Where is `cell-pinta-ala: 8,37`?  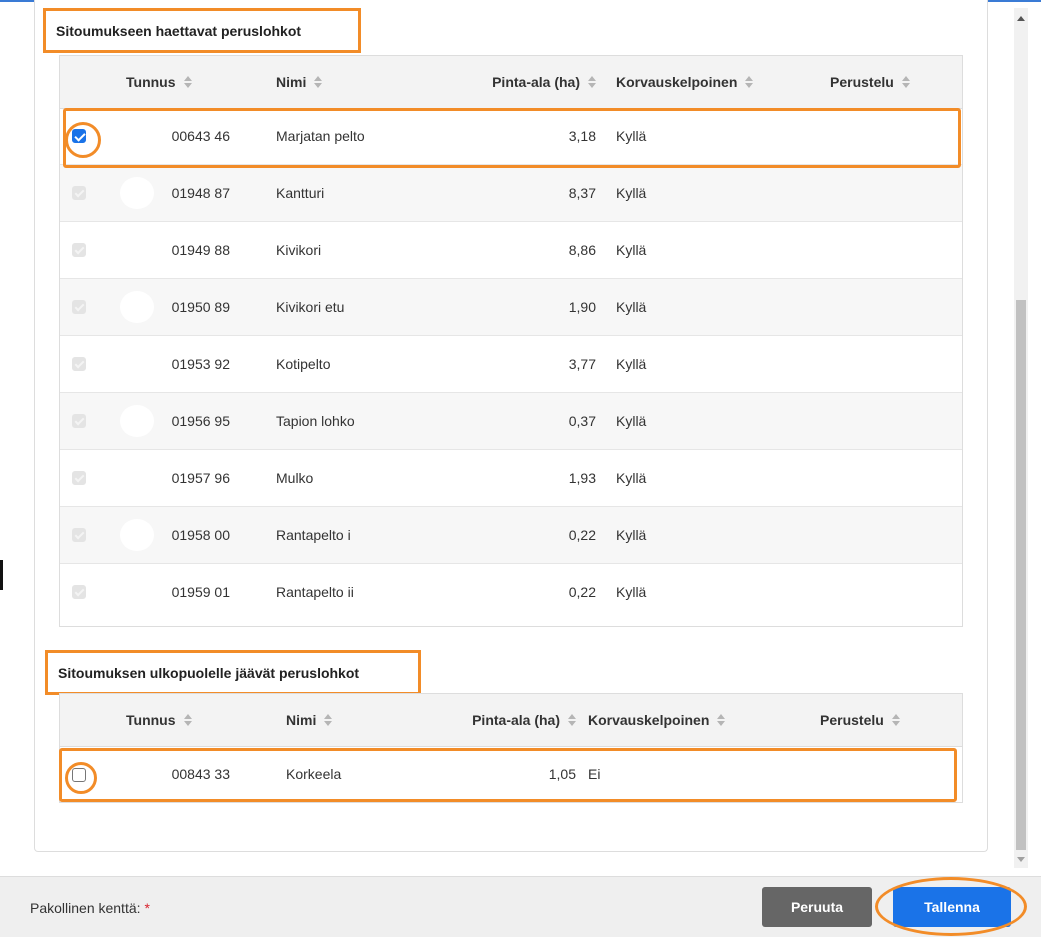
cell-pinta-ala: 8,37 is located at coordinates (582, 193).